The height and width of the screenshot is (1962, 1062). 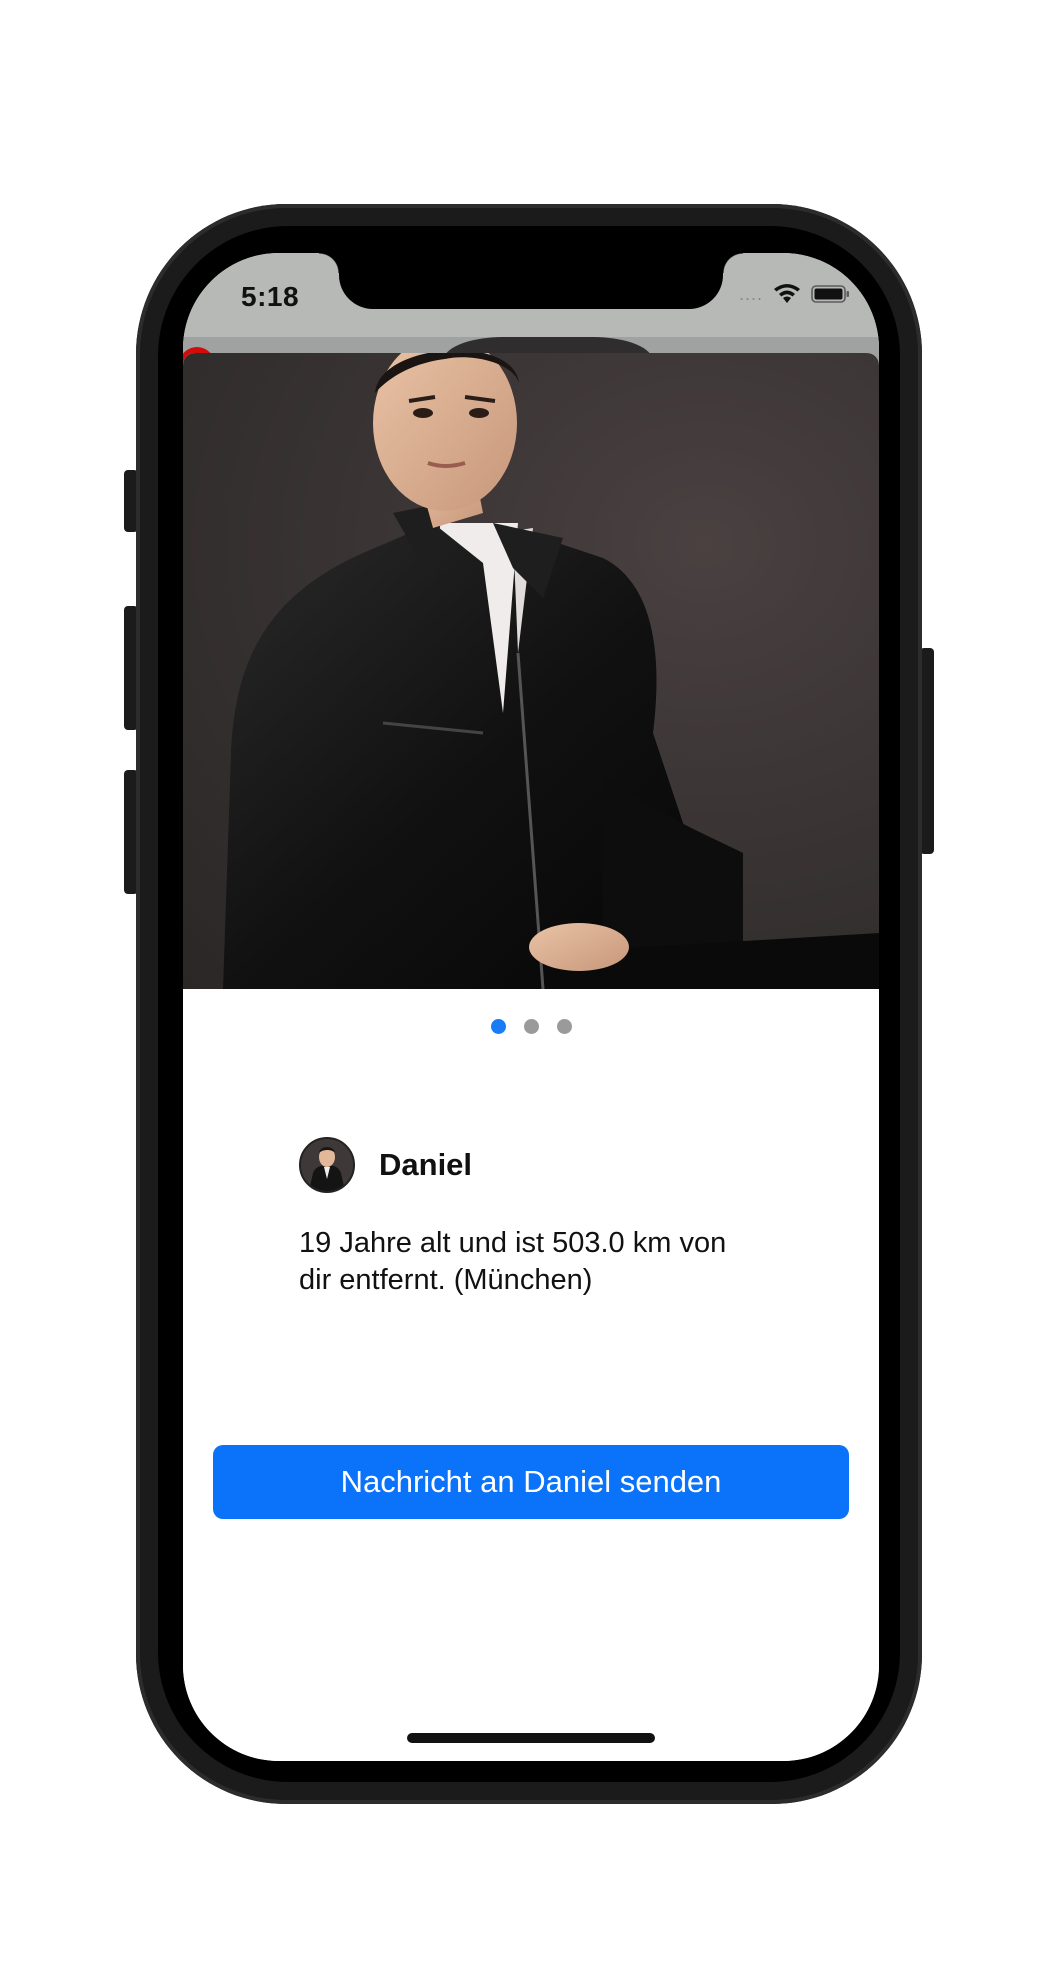 What do you see at coordinates (531, 281) in the screenshot?
I see `phone-notch` at bounding box center [531, 281].